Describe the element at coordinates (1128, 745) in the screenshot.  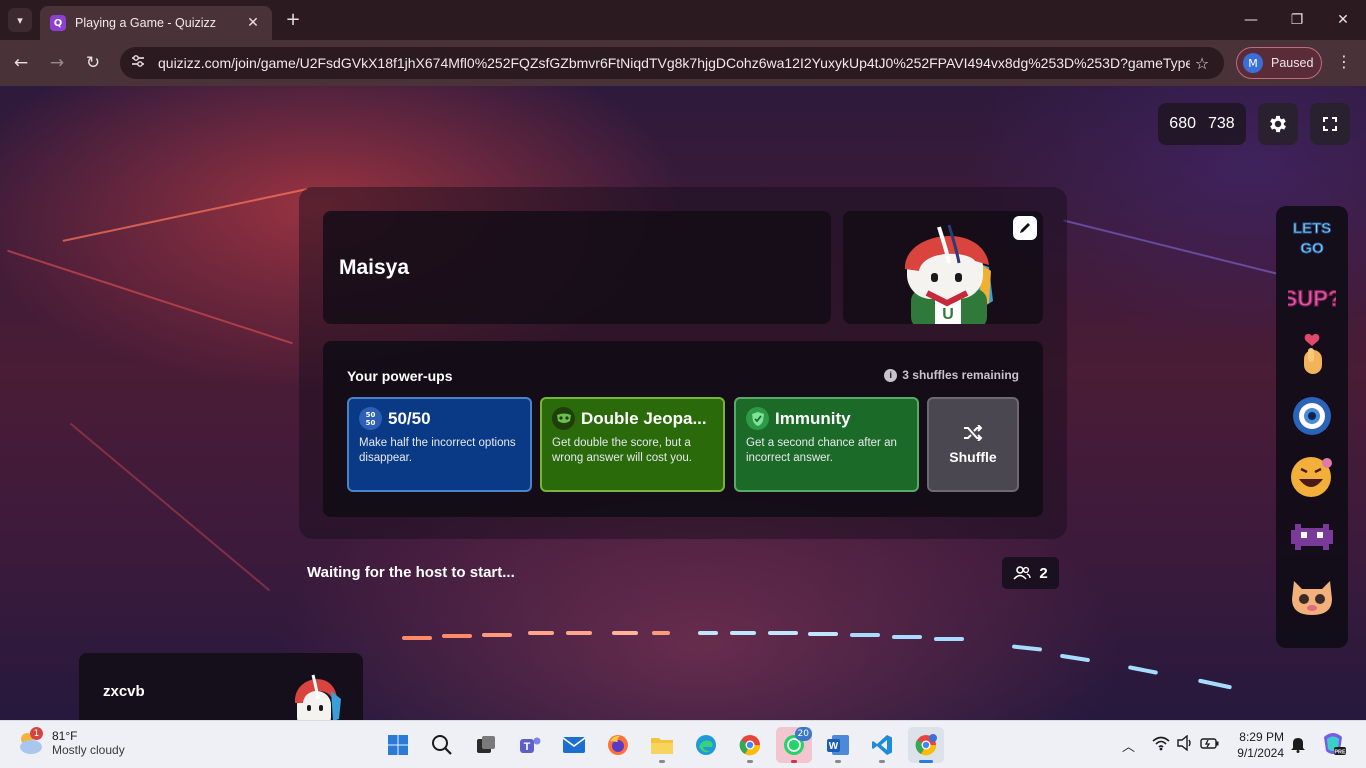
I see `show-hidden-icons-icon: ︿` at that location.